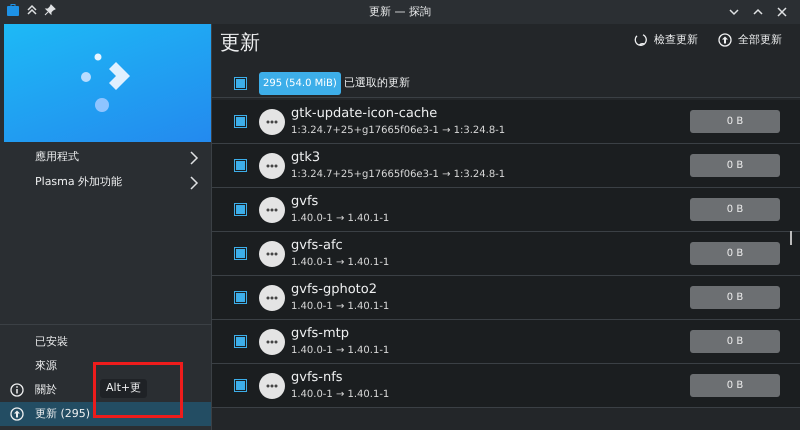 The height and width of the screenshot is (430, 800). What do you see at coordinates (30, 366) in the screenshot?
I see `sidebar-item: 來源` at bounding box center [30, 366].